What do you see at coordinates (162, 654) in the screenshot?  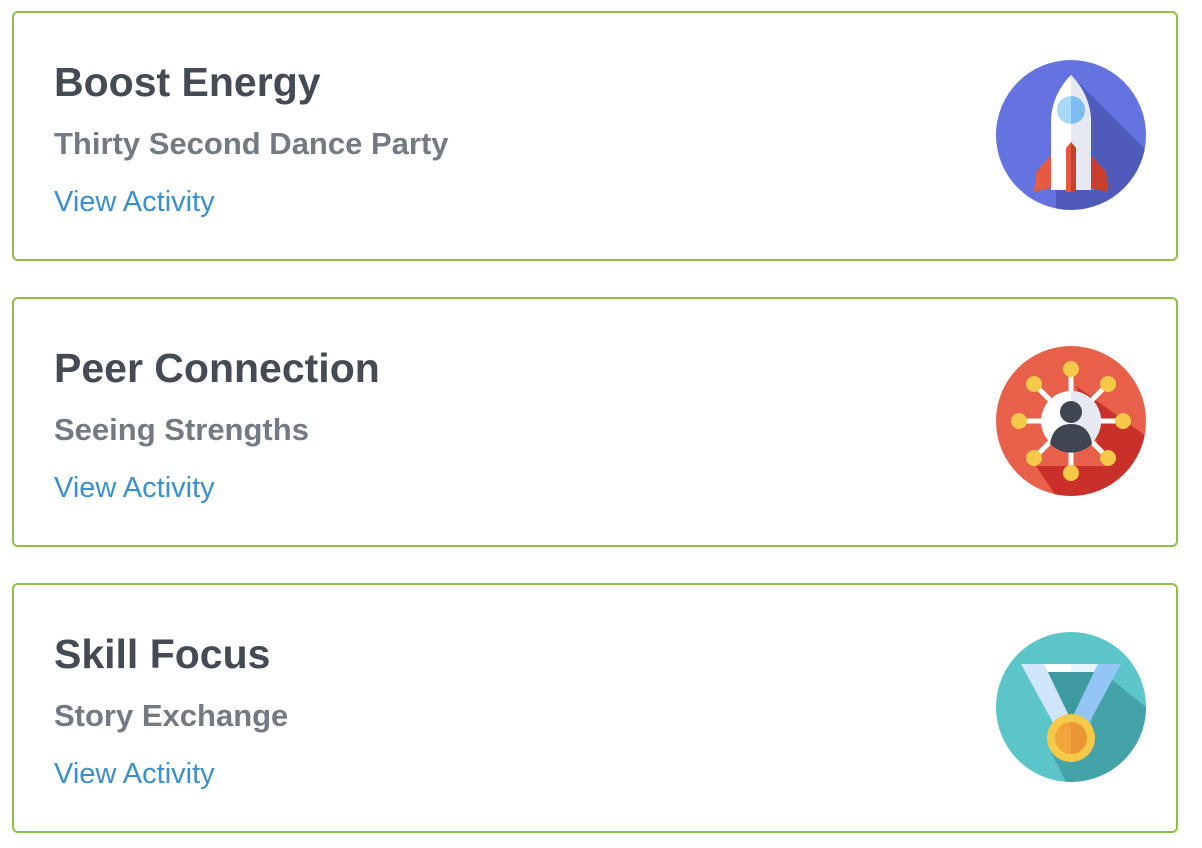 I see `card-title: Skill Focus` at bounding box center [162, 654].